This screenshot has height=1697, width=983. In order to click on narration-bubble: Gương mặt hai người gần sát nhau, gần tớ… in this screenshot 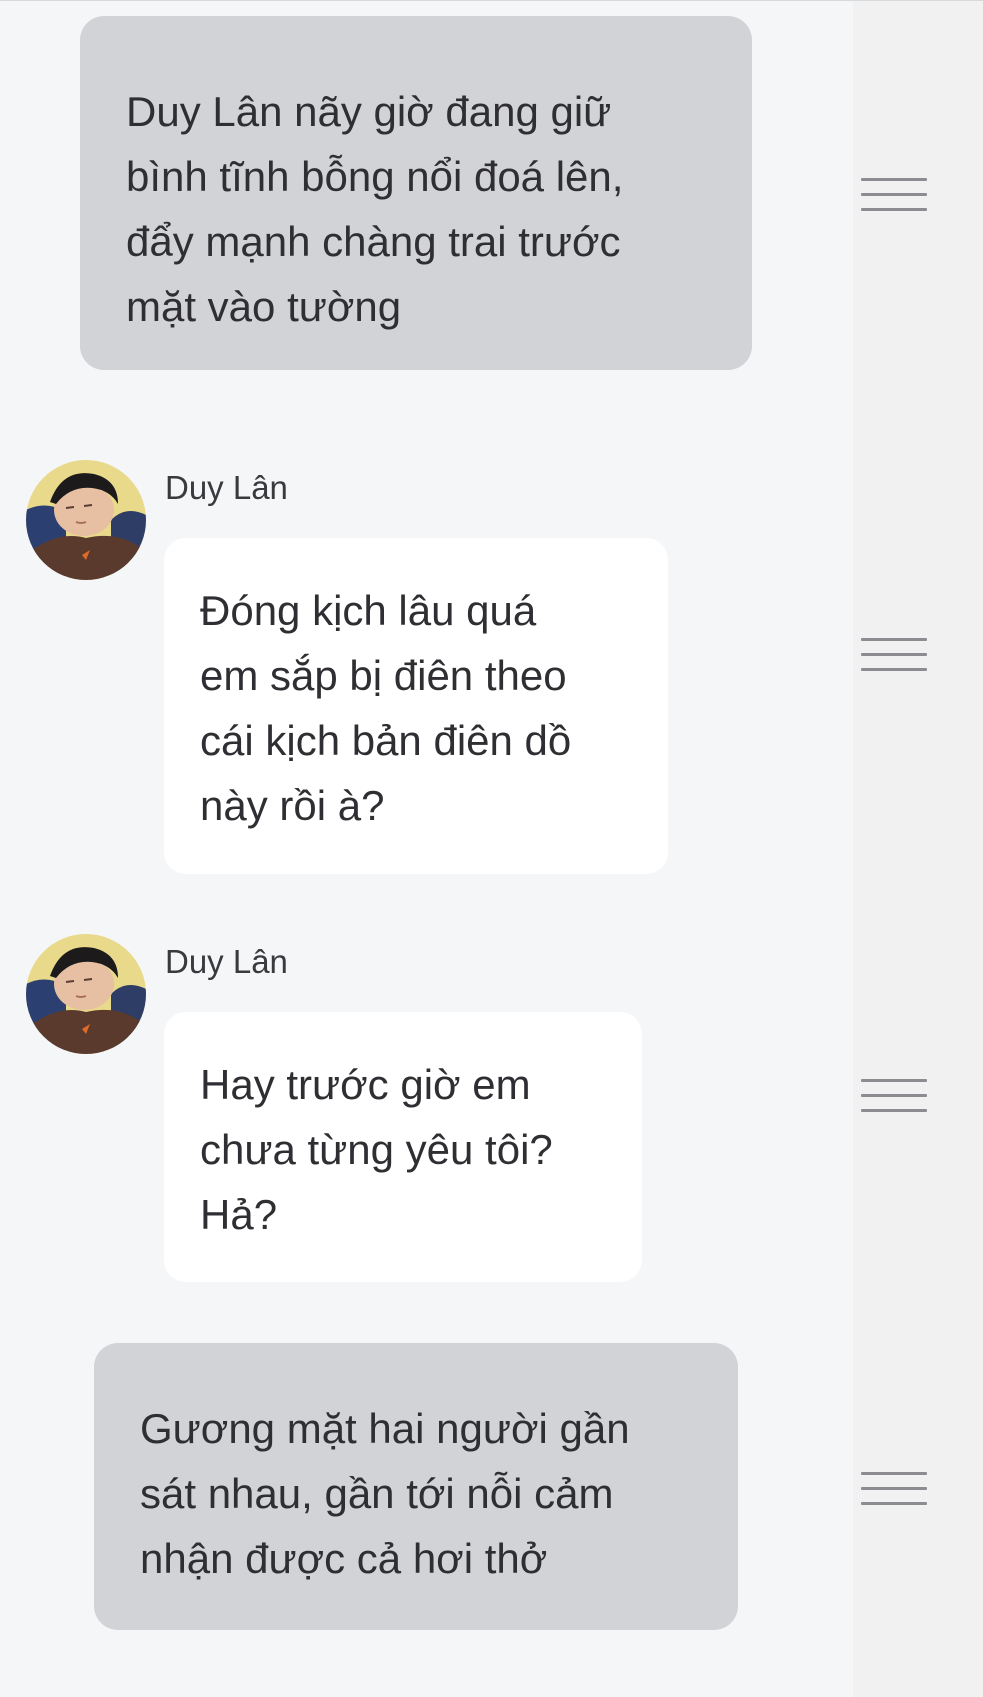, I will do `click(416, 1486)`.